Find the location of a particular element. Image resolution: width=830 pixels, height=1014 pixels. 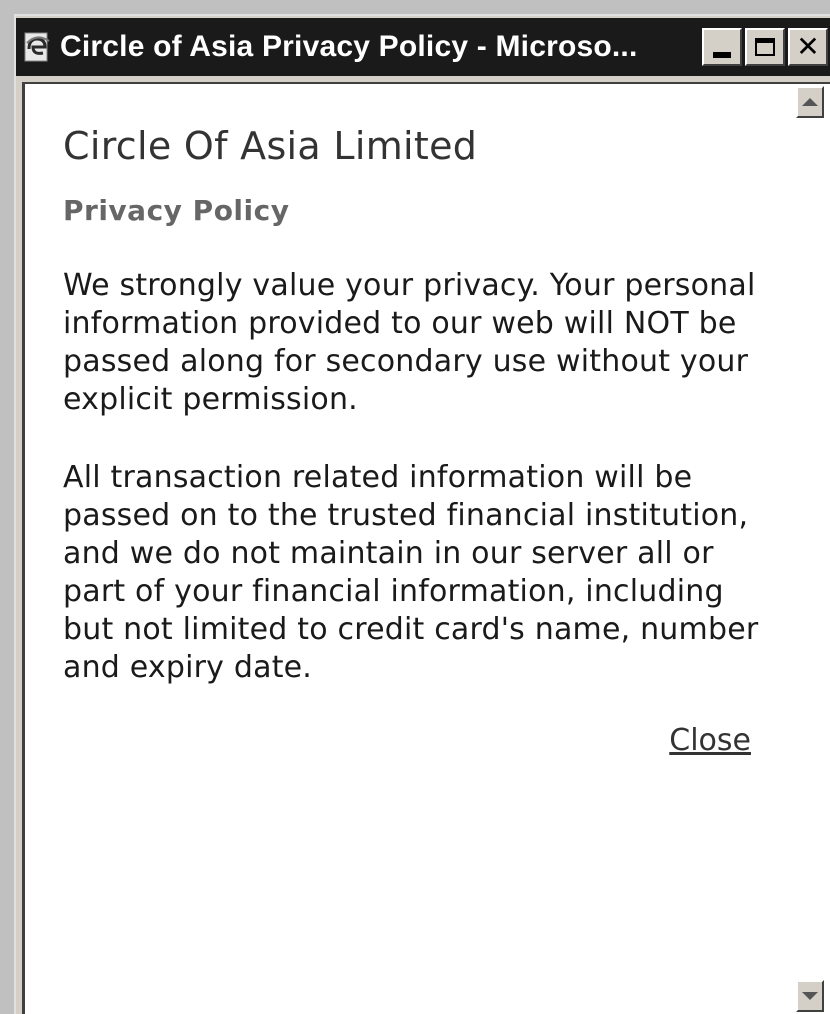

vertical-scrollbar is located at coordinates (813, 549).